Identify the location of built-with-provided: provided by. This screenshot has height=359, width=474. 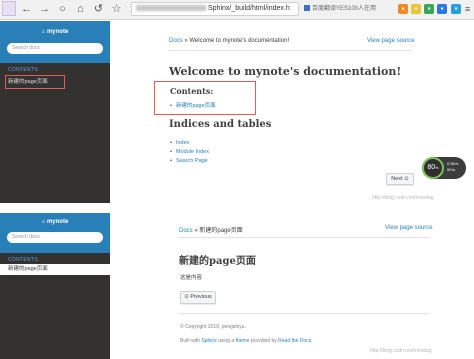
(263, 341).